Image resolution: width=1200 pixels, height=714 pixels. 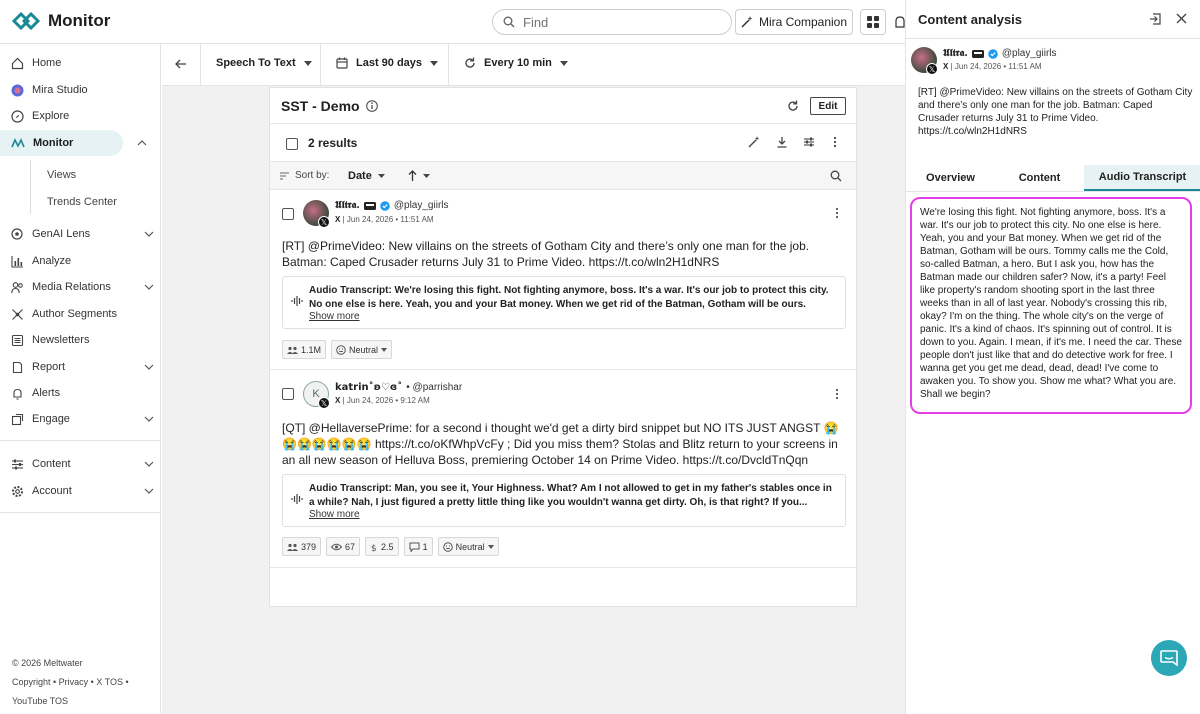 I want to click on close-icon, so click(x=1181, y=18).